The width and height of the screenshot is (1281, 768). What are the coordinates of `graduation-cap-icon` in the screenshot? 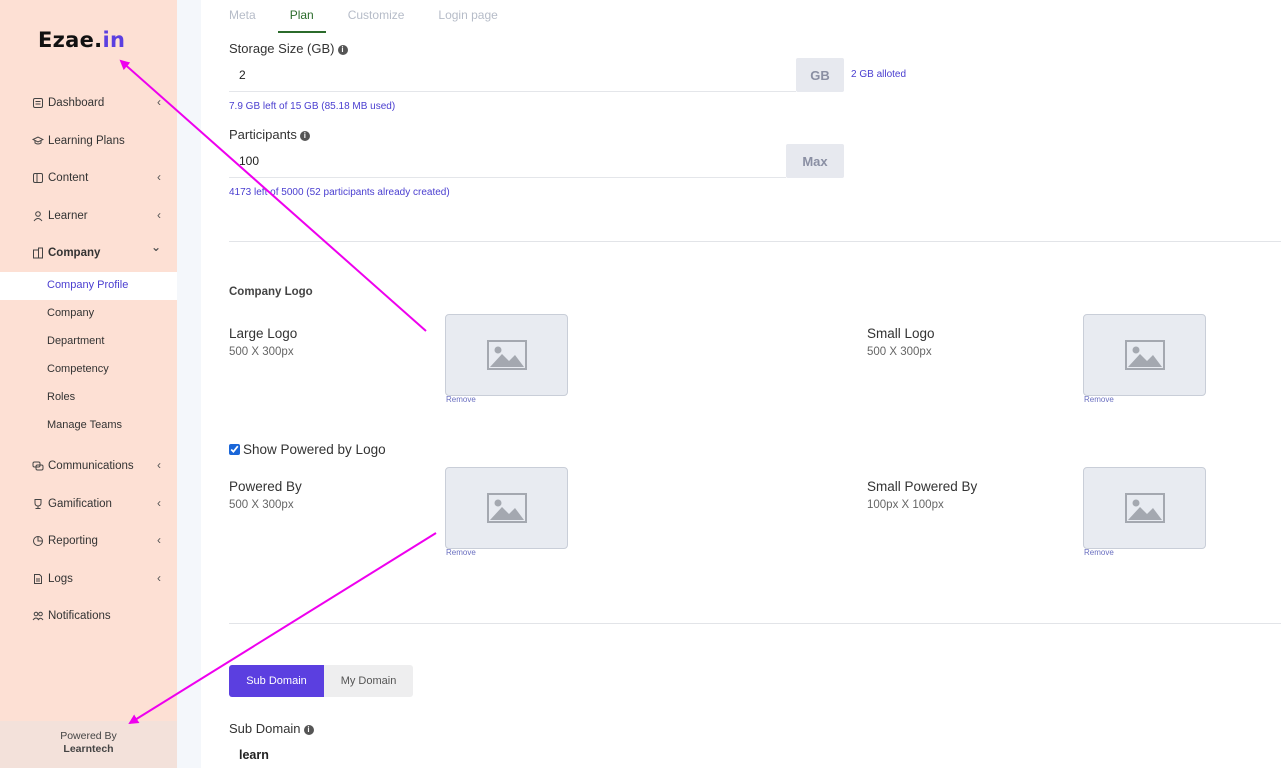 It's located at (38, 141).